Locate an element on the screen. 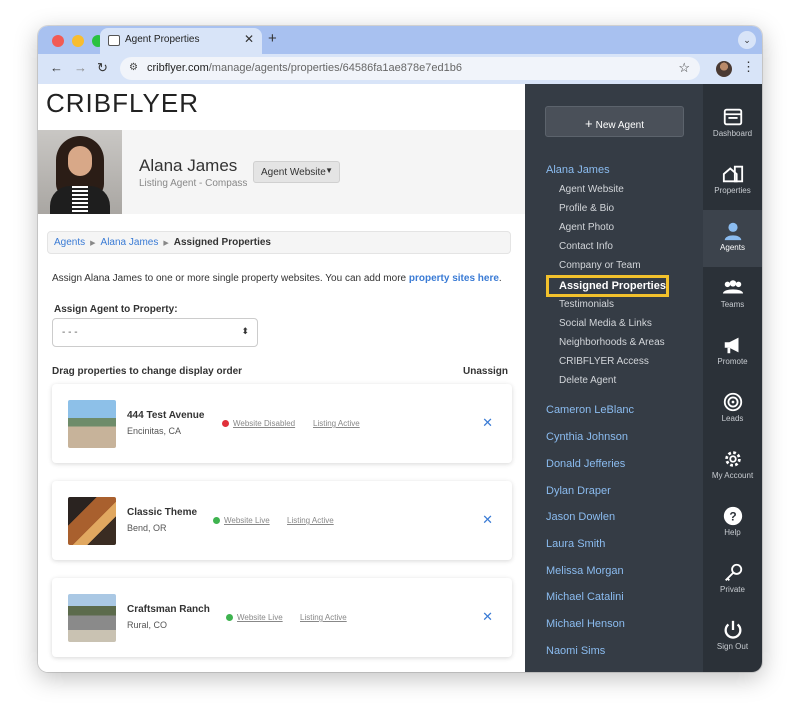 This screenshot has height=723, width=800. nav-private: Private is located at coordinates (732, 580).